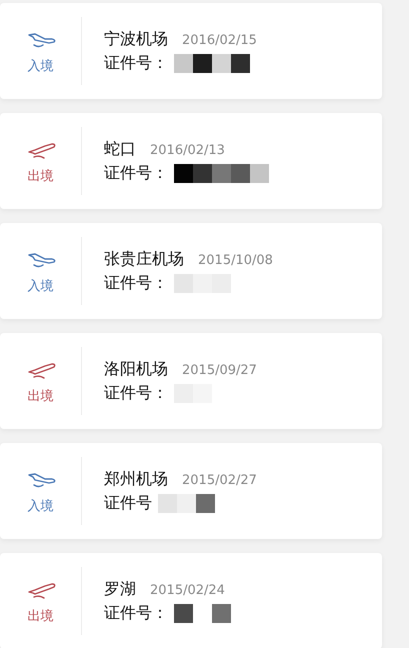  What do you see at coordinates (191, 51) in the screenshot?
I see `record-card: 入境 宁波机场 2016/02/15 证件号：` at bounding box center [191, 51].